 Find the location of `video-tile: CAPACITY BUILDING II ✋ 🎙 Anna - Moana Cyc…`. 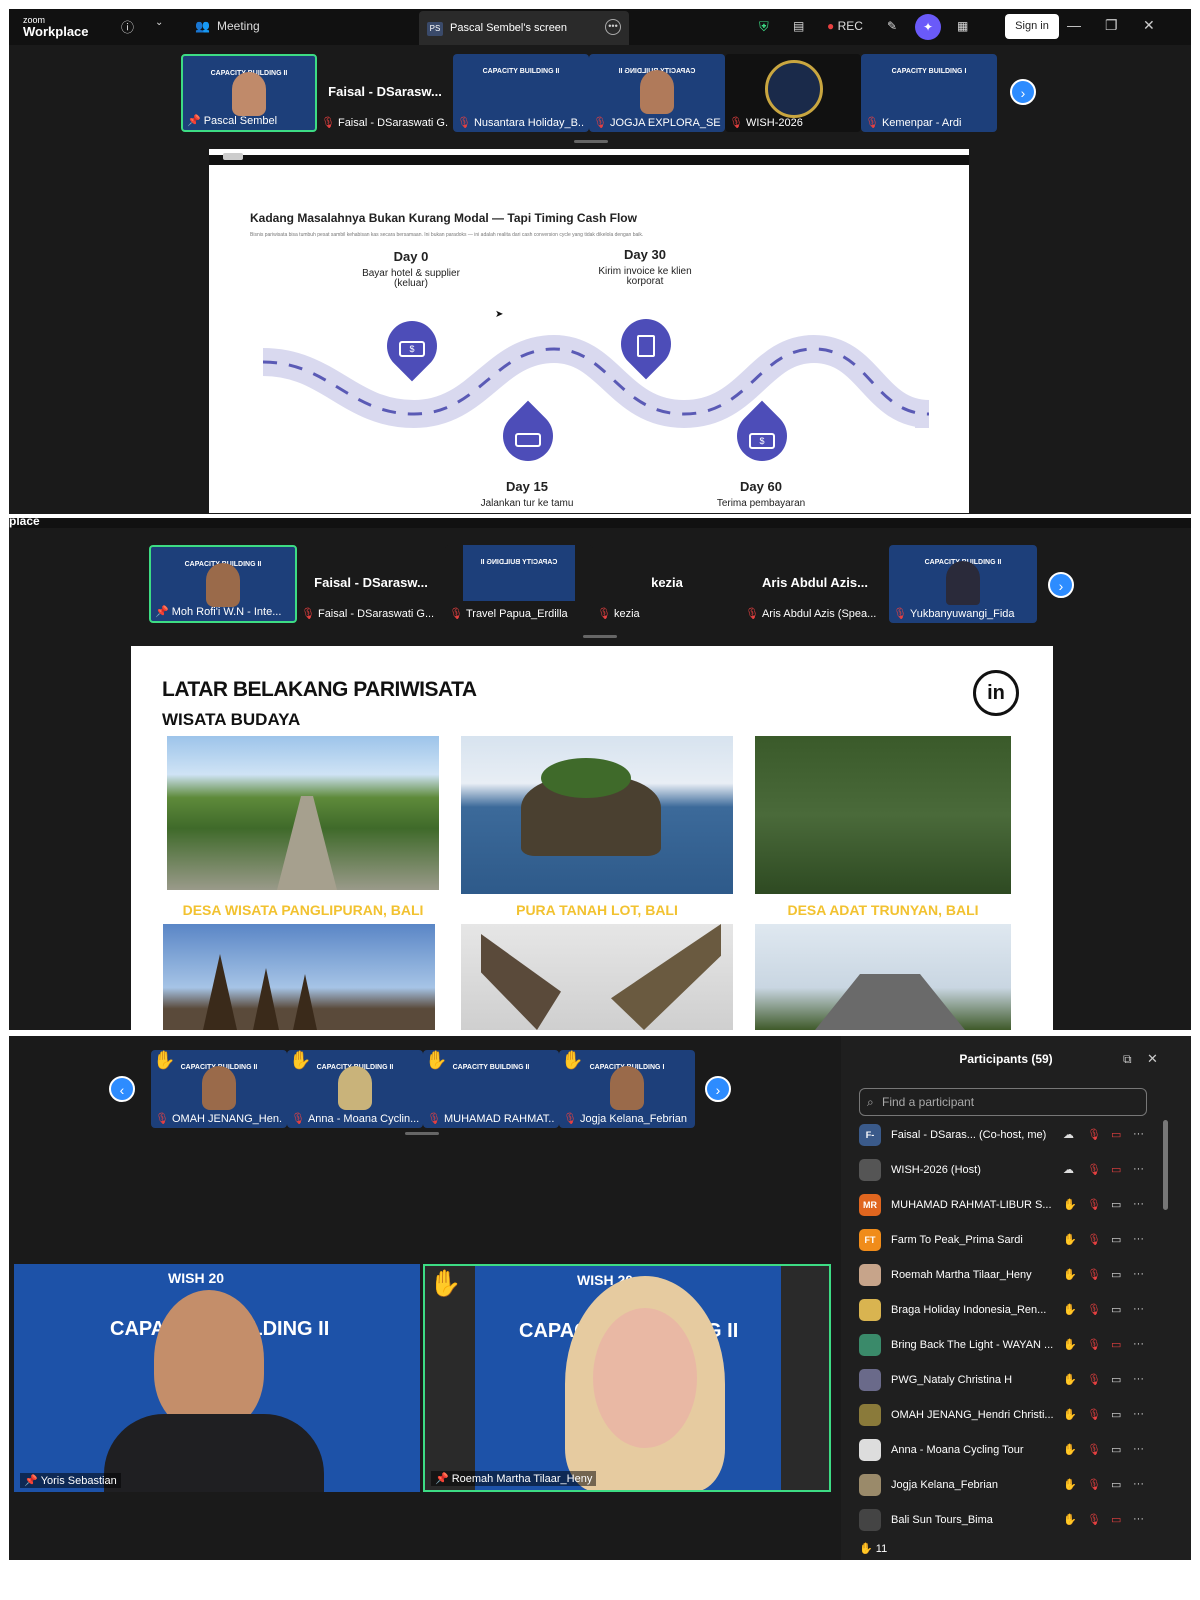

video-tile: CAPACITY BUILDING II ✋ 🎙 Anna - Moana Cyc… is located at coordinates (355, 1089).